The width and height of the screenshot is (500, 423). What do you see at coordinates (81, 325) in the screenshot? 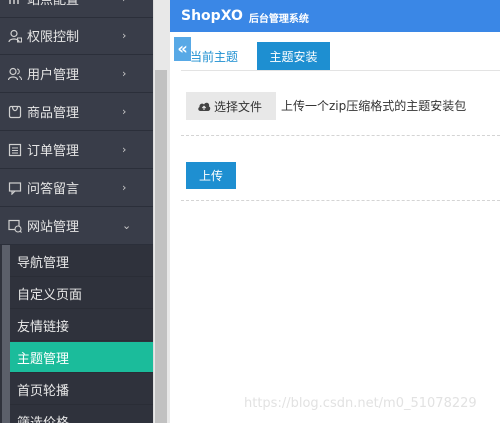
I see `submenu-item-links: 友情链接` at bounding box center [81, 325].